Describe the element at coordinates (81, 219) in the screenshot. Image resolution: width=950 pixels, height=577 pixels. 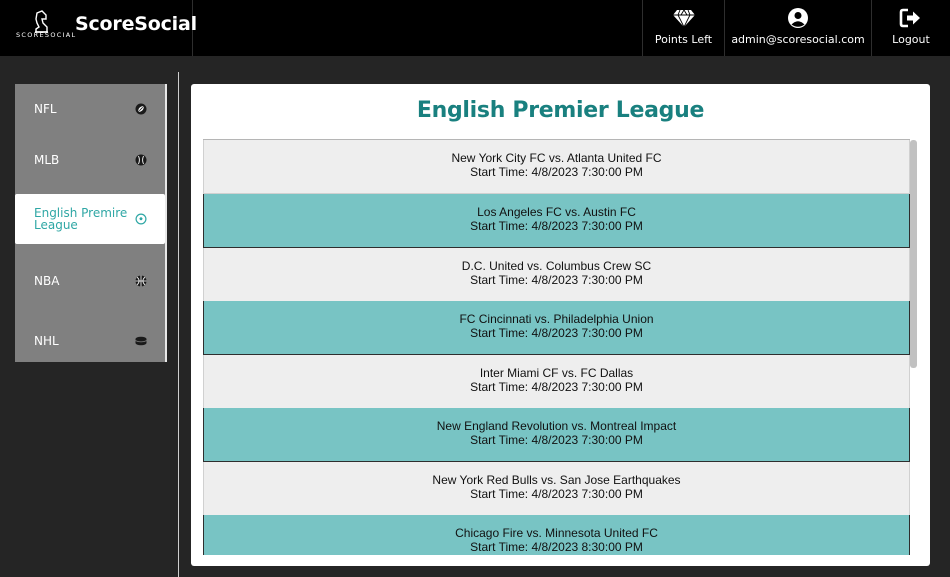
I see `sidebar-item-label: English Premire League` at that location.